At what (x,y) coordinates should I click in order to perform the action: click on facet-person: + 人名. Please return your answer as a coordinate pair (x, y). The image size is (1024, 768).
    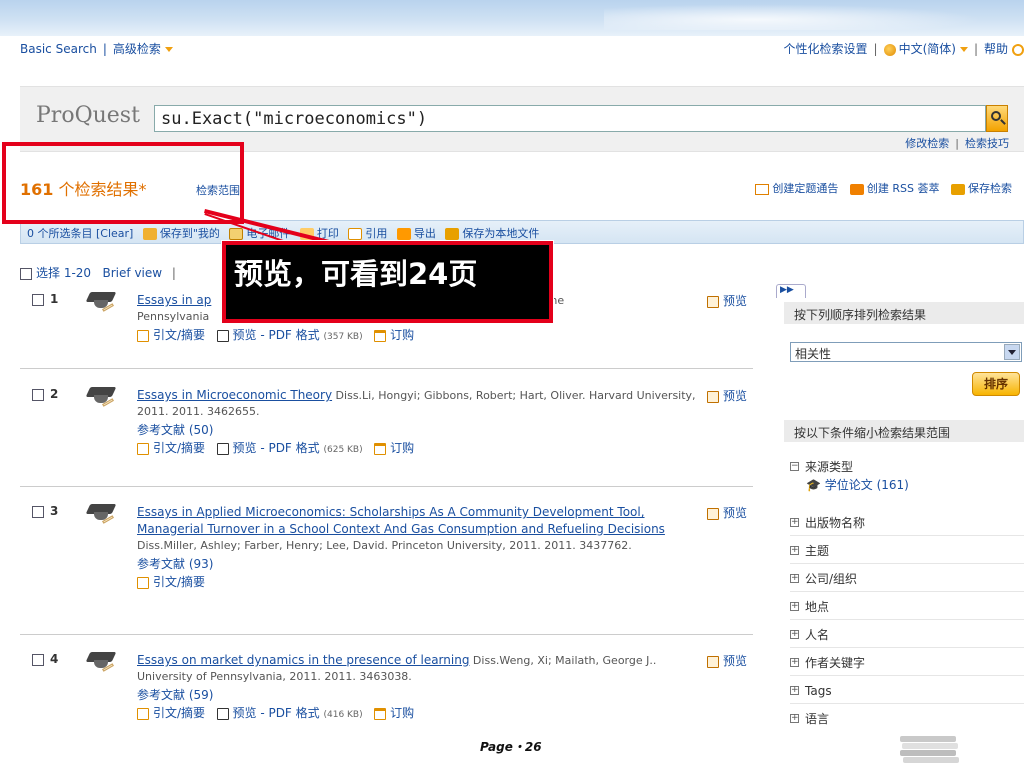
    Looking at the image, I should click on (907, 635).